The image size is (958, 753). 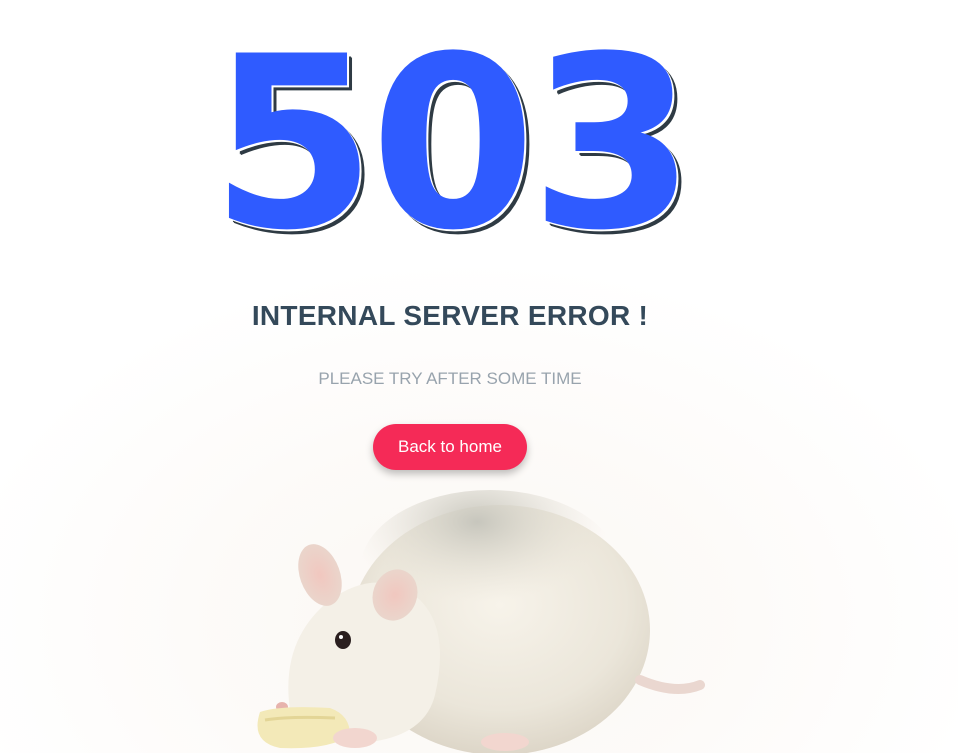 What do you see at coordinates (450, 378) in the screenshot?
I see `error-message: PLEASE TRY AFTER SOME TIME` at bounding box center [450, 378].